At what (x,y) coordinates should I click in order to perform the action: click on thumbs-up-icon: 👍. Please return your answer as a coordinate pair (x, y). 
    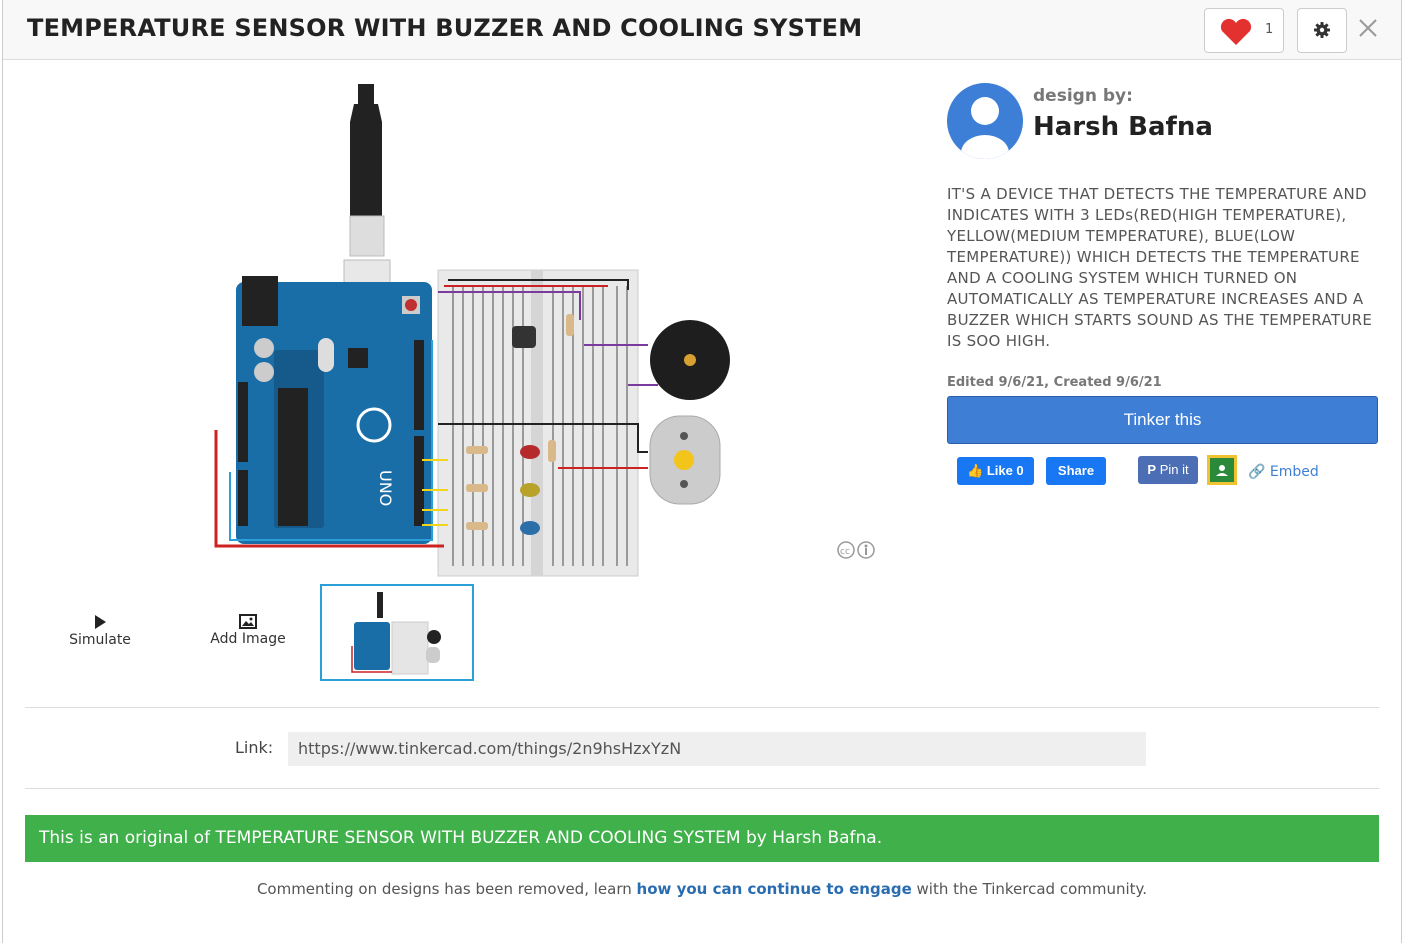
    Looking at the image, I should click on (975, 470).